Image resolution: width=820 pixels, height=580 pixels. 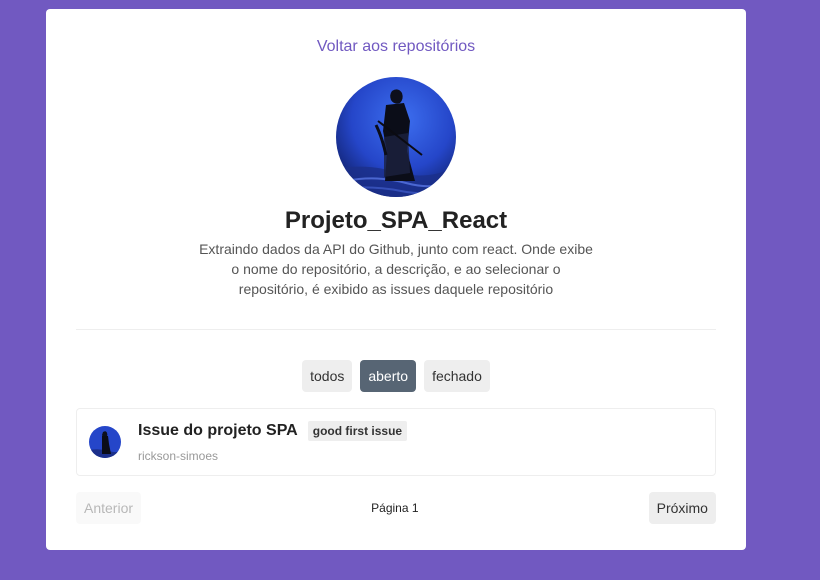 What do you see at coordinates (218, 431) in the screenshot?
I see `issue-title-link: Issue do projeto SPA` at bounding box center [218, 431].